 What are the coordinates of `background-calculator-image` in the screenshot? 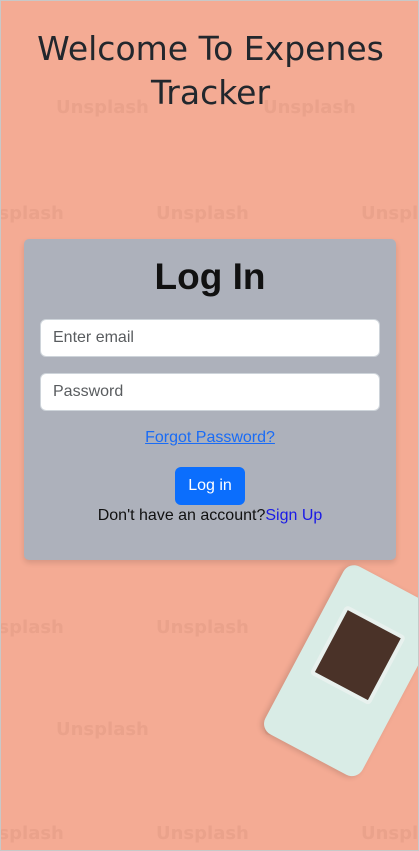 It's located at (338, 671).